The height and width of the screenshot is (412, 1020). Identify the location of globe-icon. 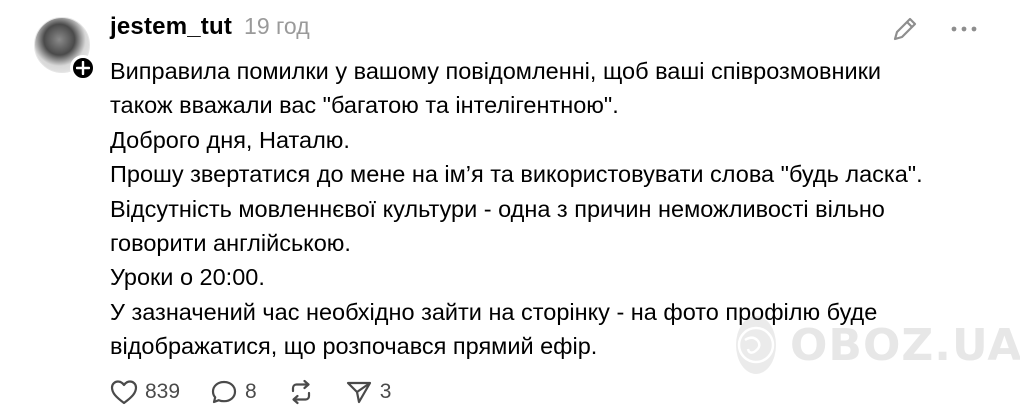
(756, 345).